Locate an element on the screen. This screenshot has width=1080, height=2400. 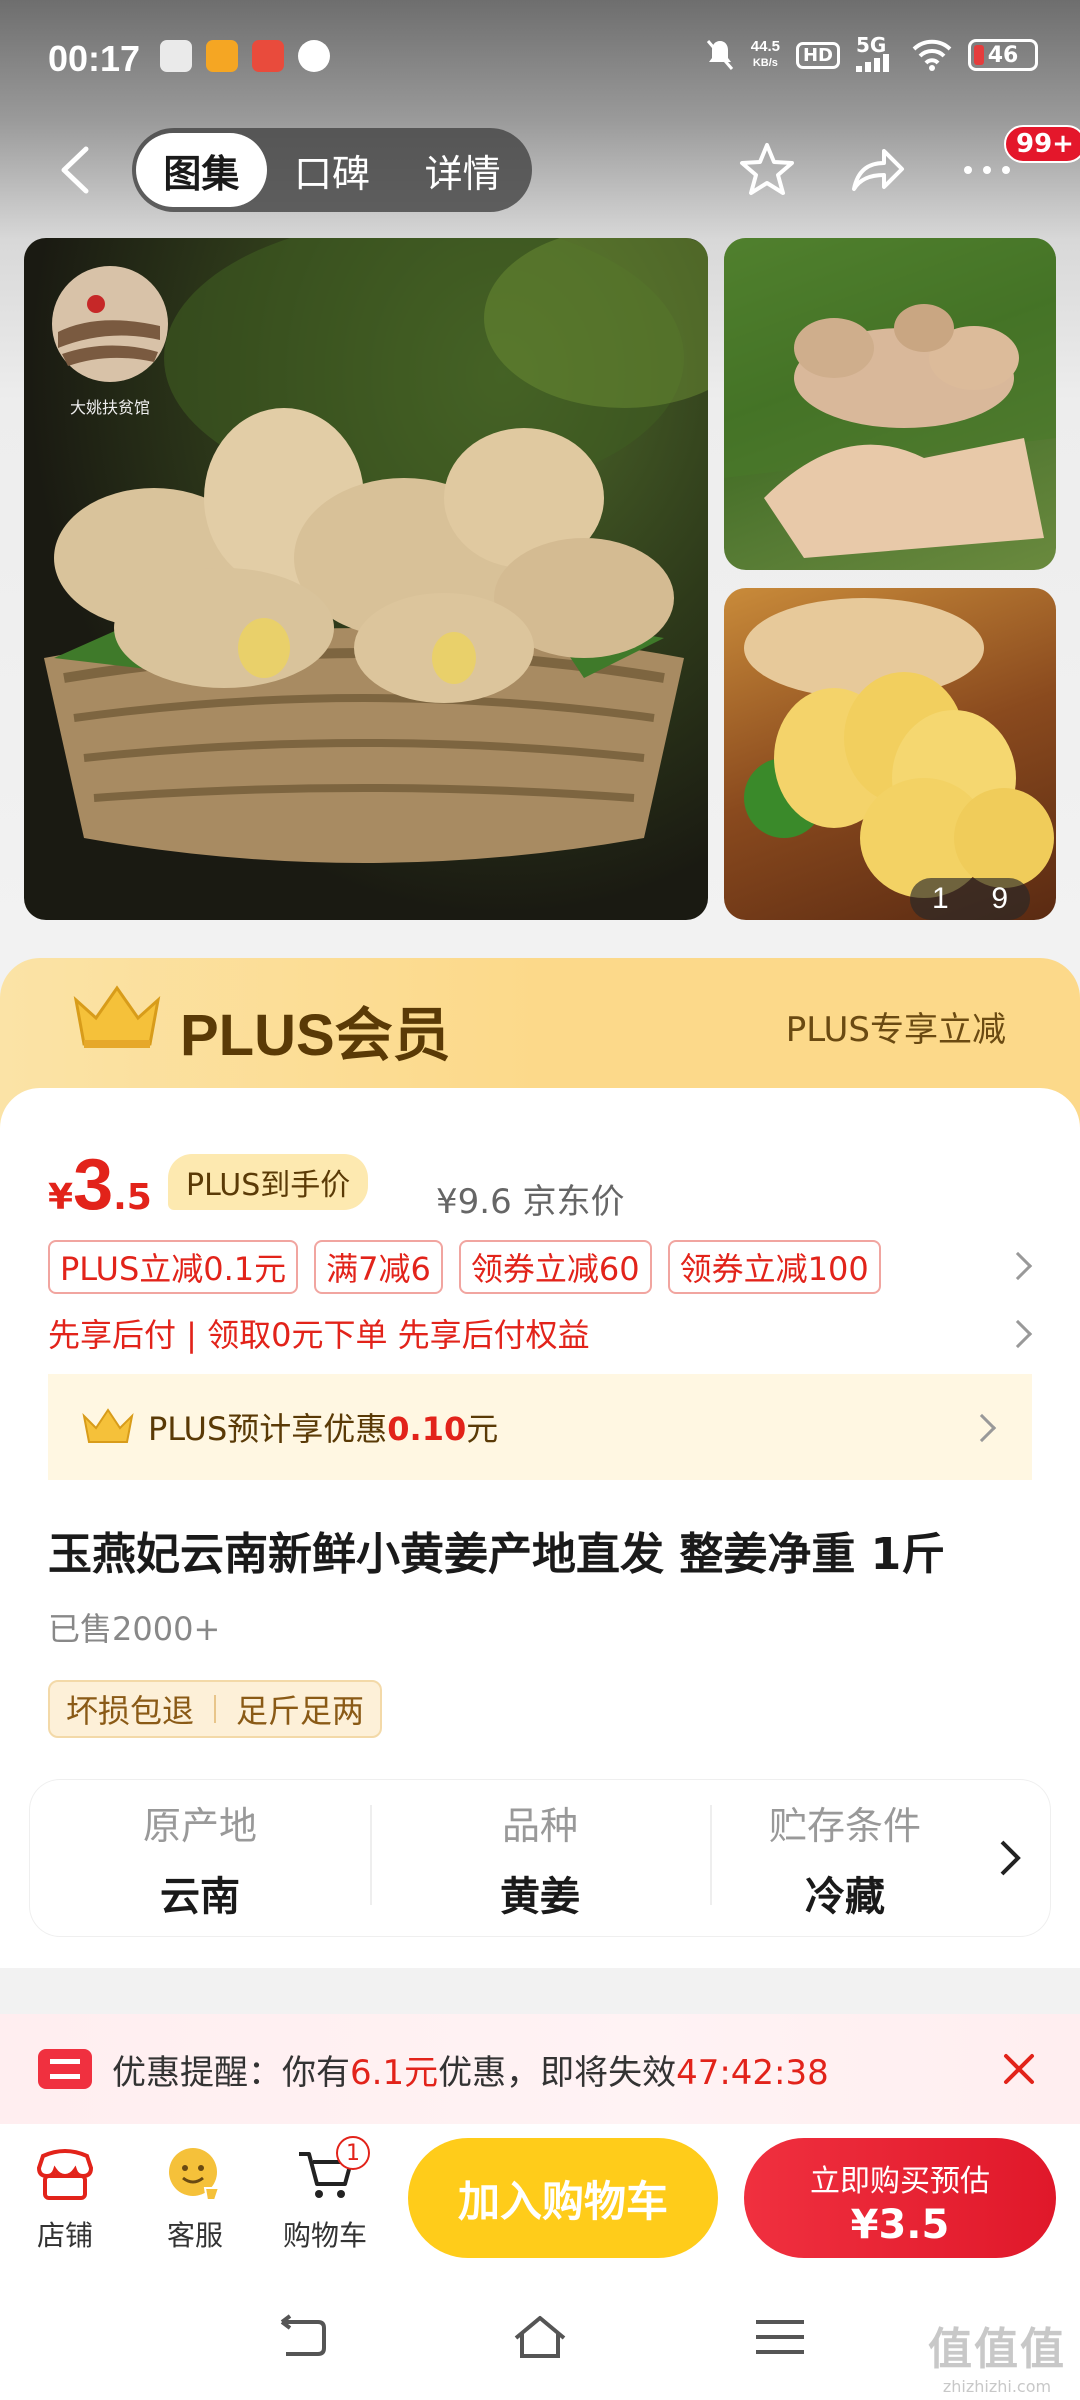
site-watermark: 值值值 zhizhizhi.com is located at coordinates (997, 2354).